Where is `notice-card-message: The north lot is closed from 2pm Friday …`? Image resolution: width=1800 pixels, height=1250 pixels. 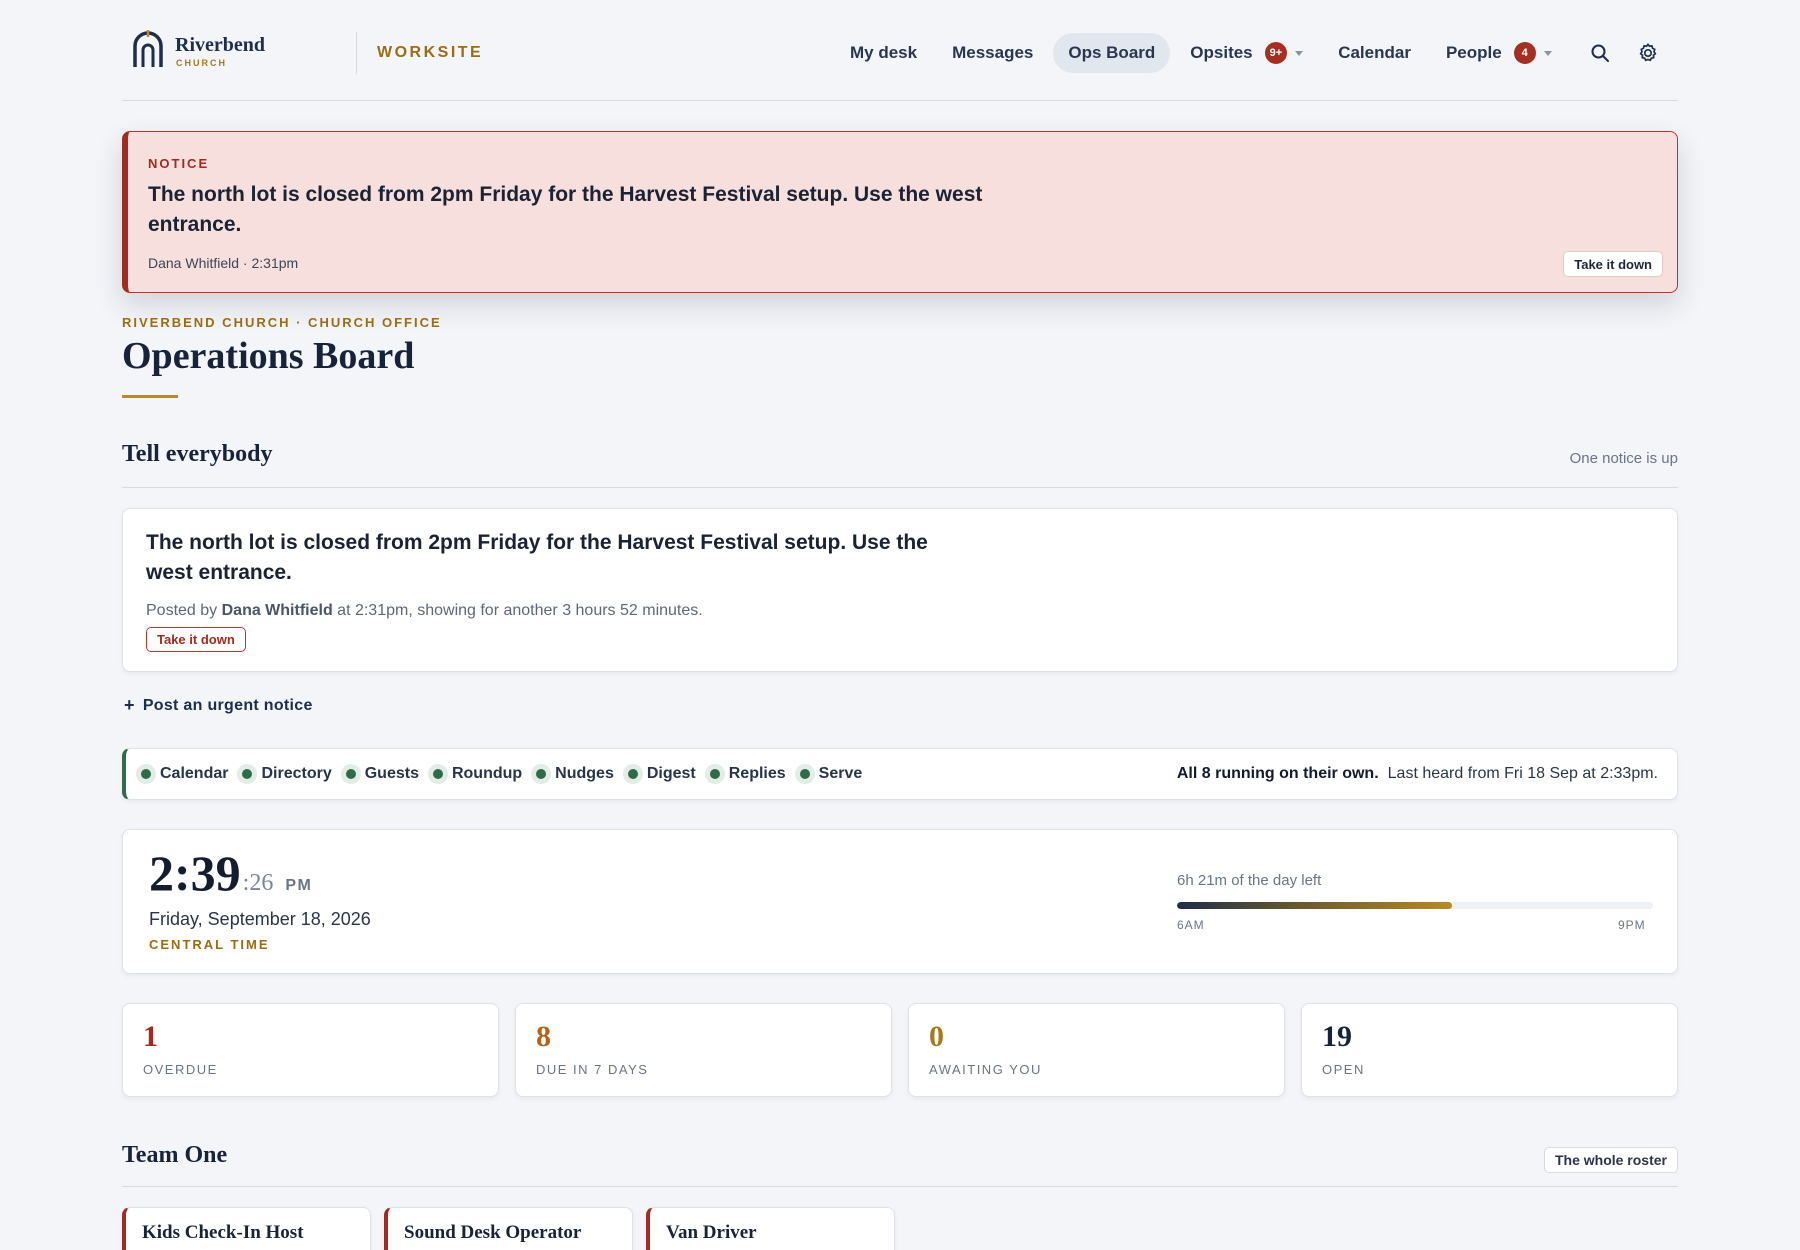 notice-card-message: The north lot is closed from 2pm Friday … is located at coordinates (537, 557).